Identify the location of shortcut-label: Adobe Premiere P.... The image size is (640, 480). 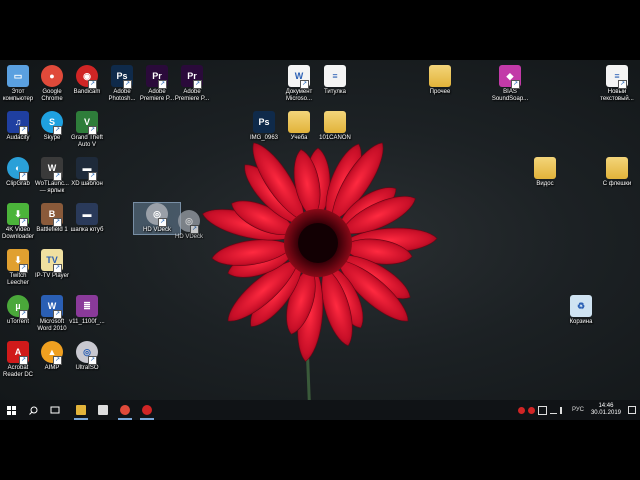
(192, 95).